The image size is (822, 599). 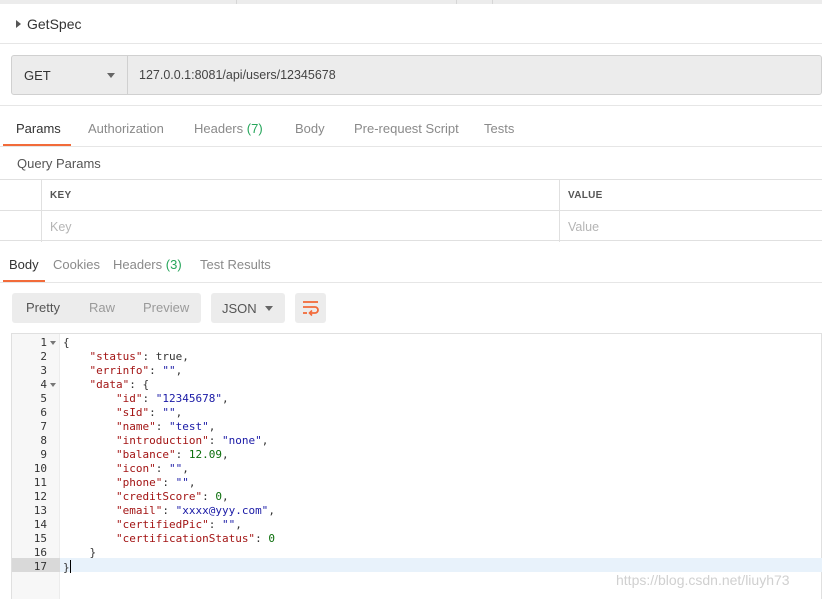 I want to click on table-row: Key Value, so click(x=411, y=226).